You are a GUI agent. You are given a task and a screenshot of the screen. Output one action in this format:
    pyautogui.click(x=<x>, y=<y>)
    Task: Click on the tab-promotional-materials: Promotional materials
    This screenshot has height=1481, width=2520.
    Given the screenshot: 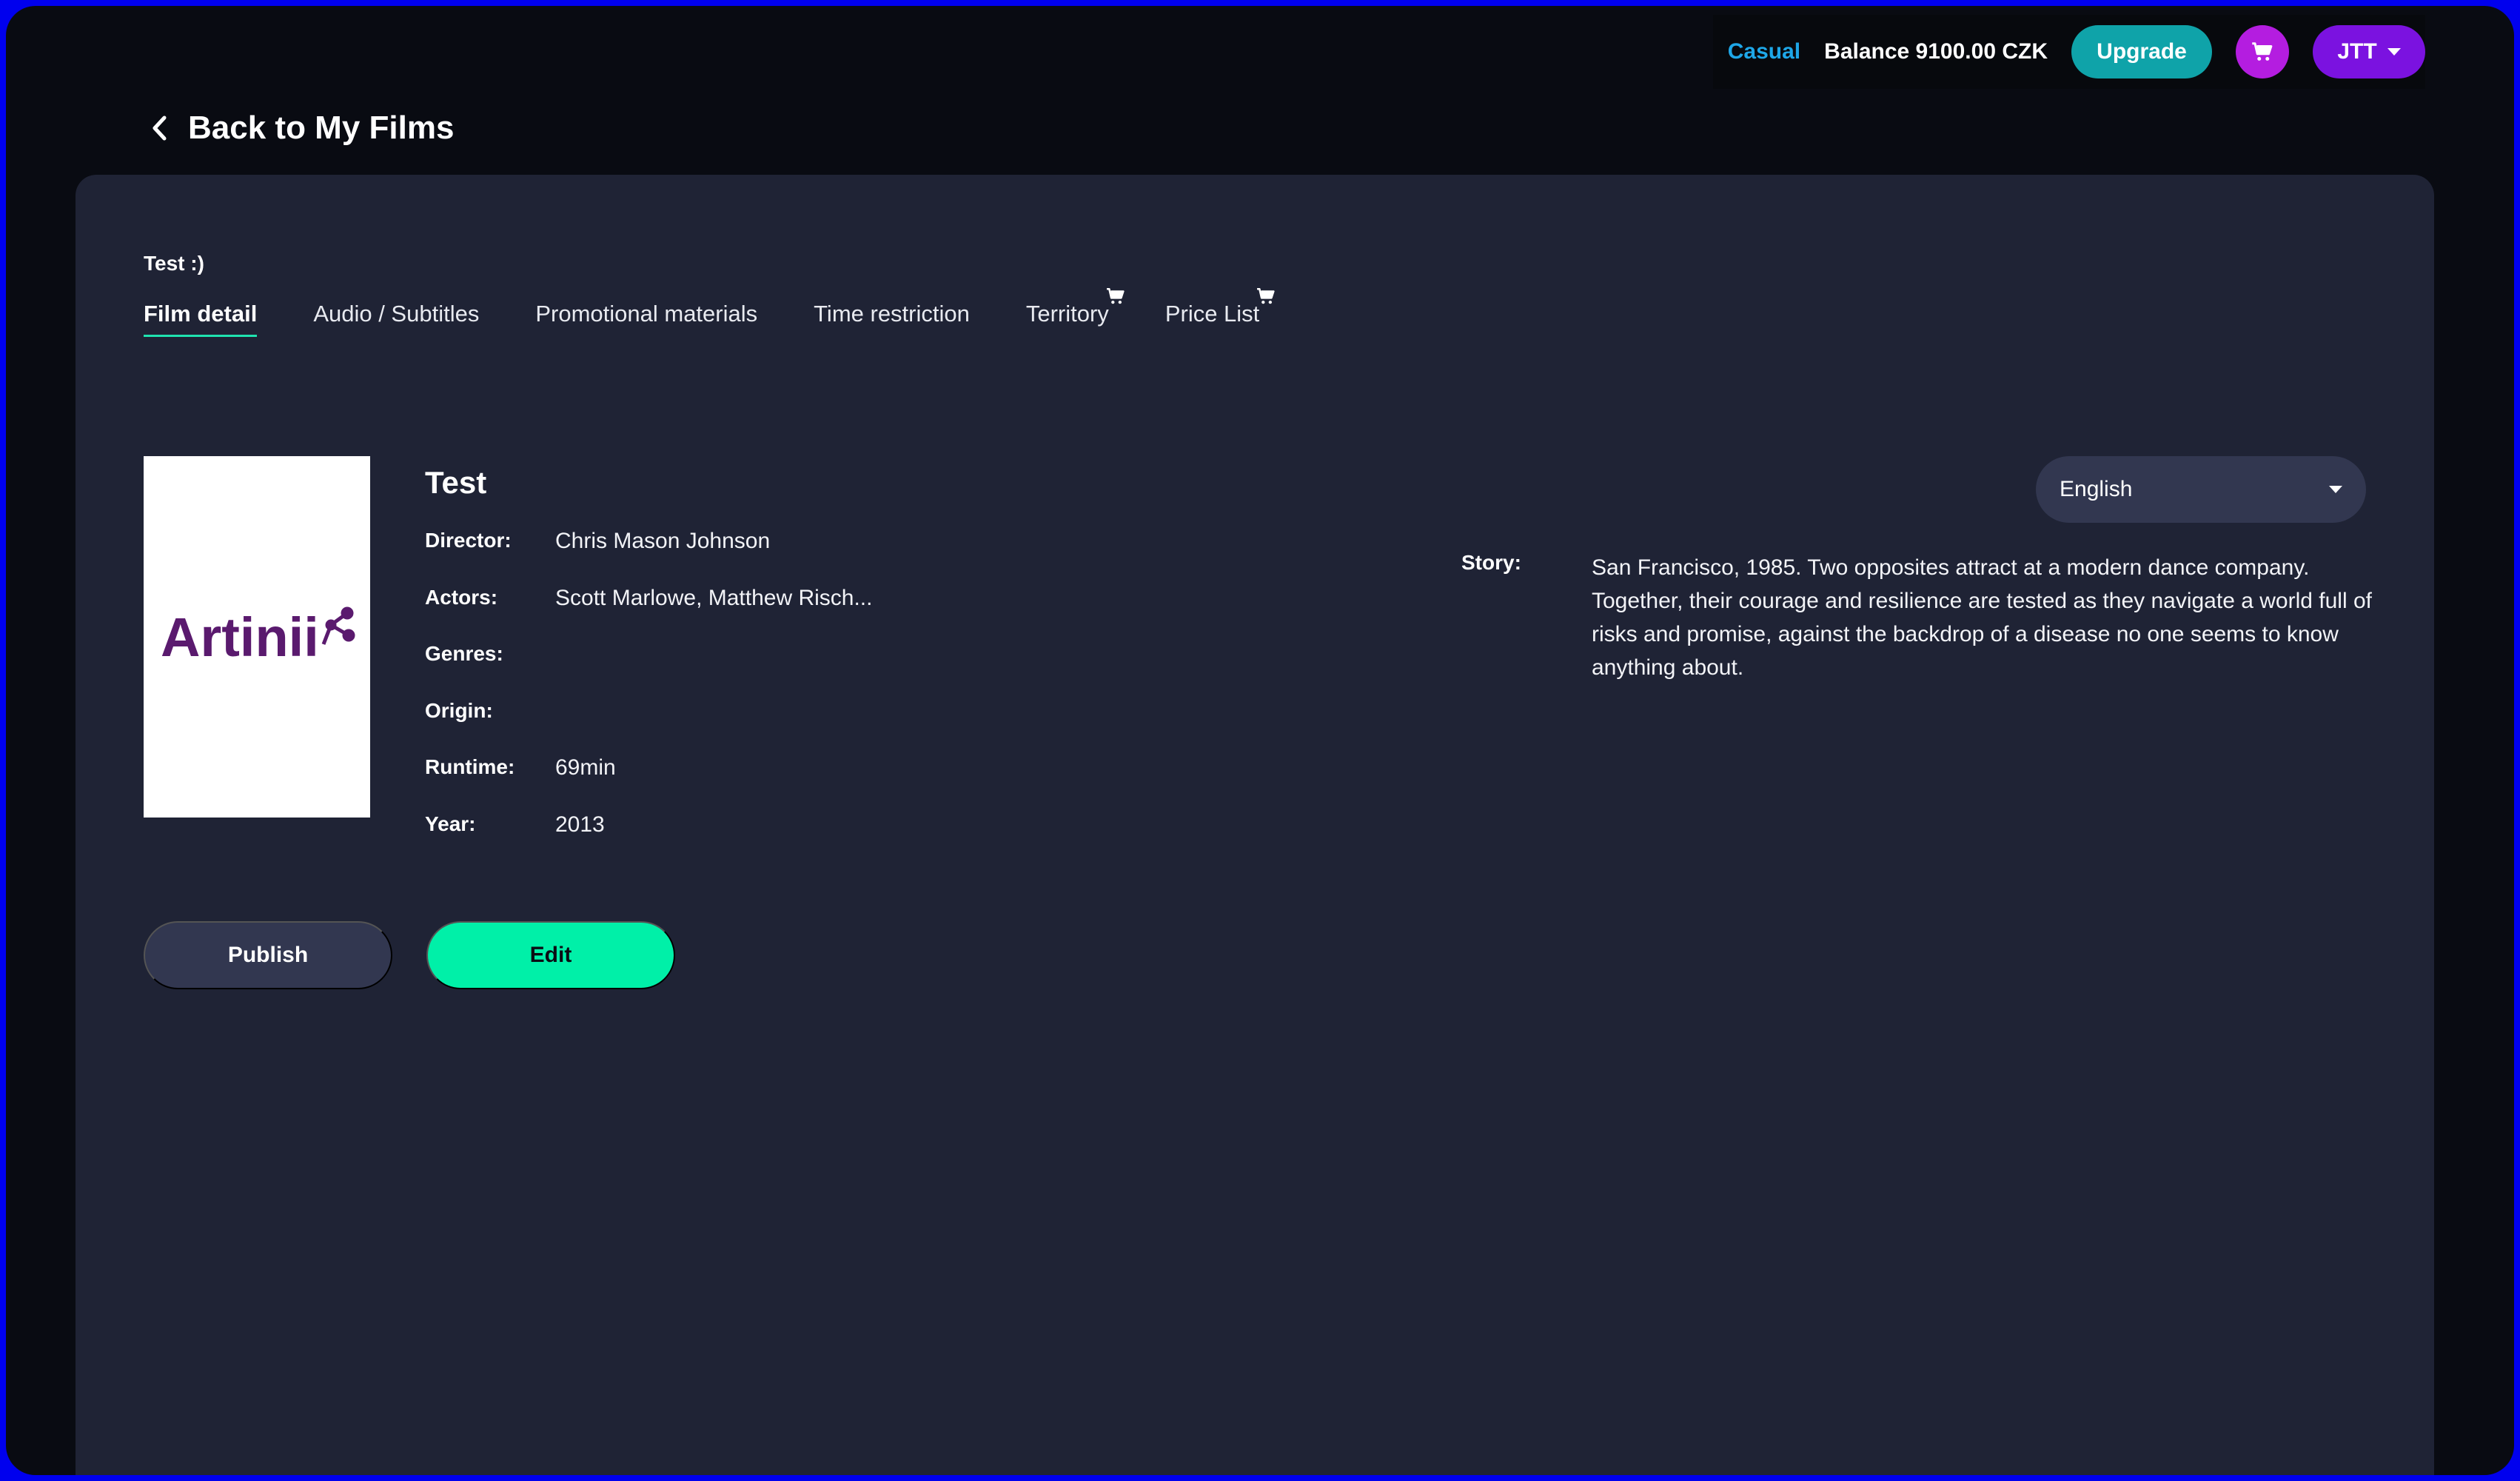 What is the action you would take?
    pyautogui.click(x=646, y=319)
    